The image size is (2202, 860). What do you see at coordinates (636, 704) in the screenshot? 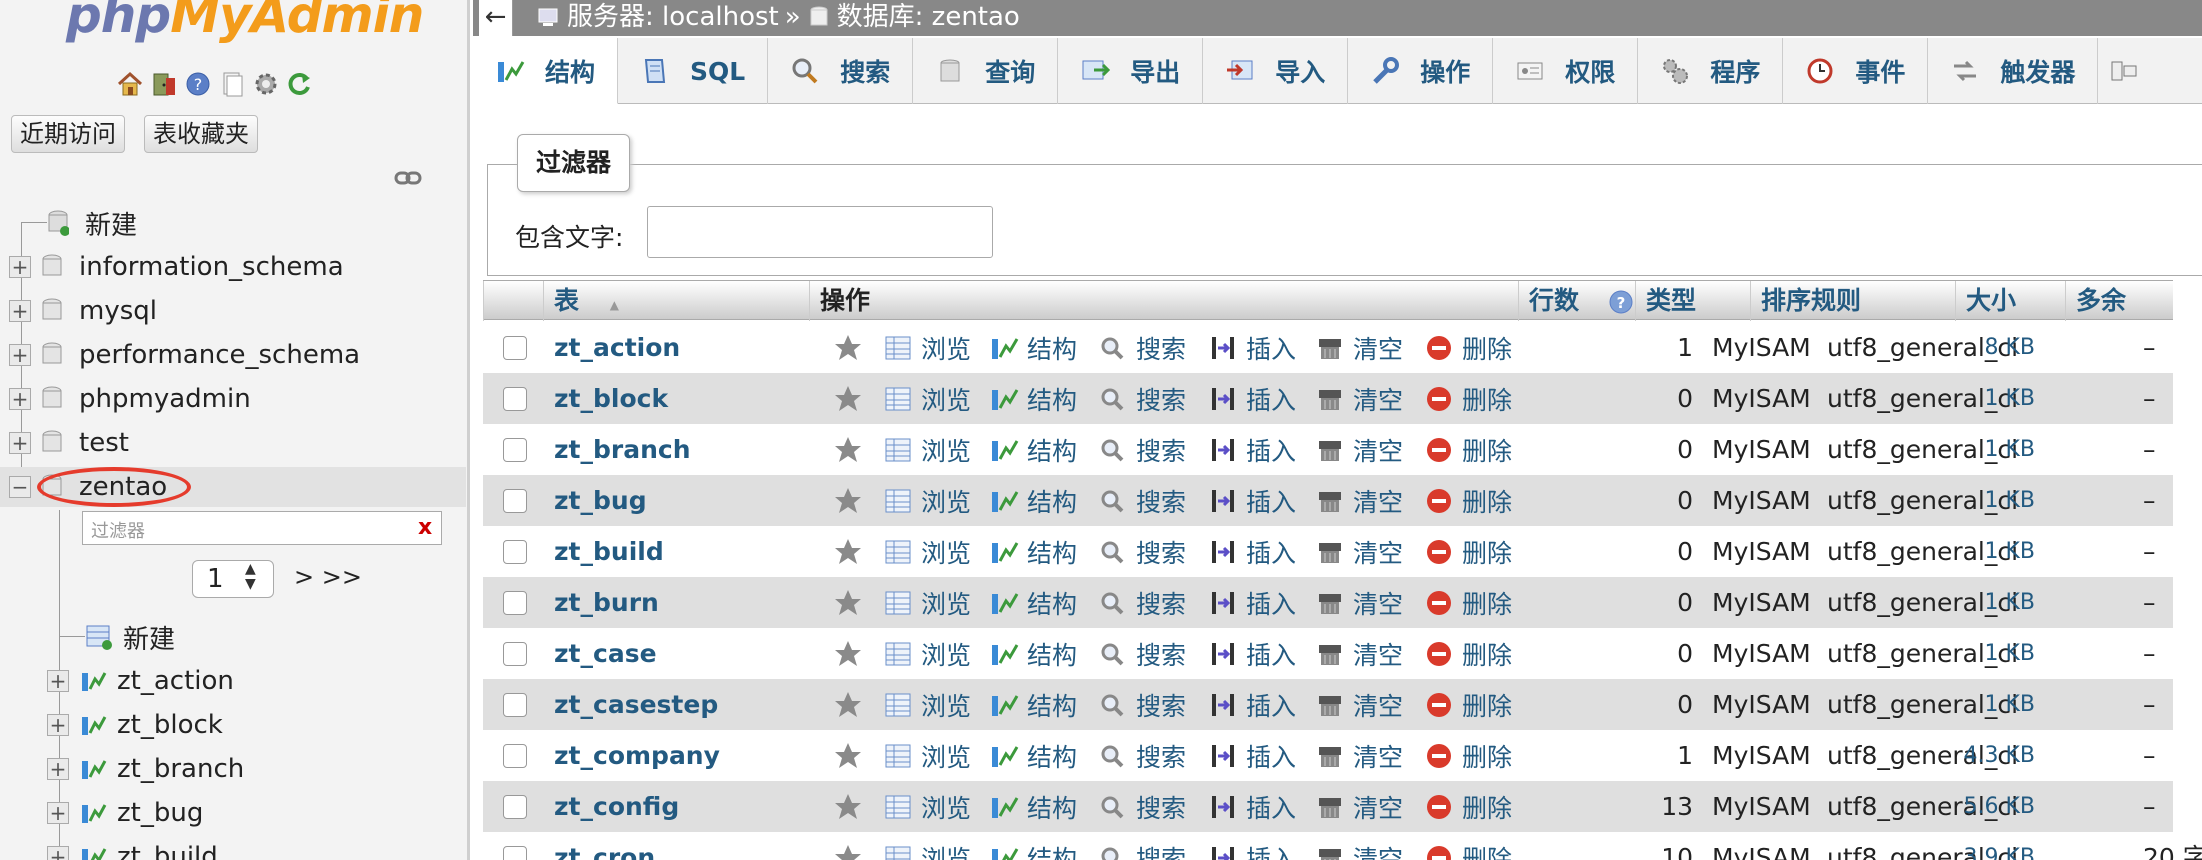
I see `table-name-link: zt_casestep` at bounding box center [636, 704].